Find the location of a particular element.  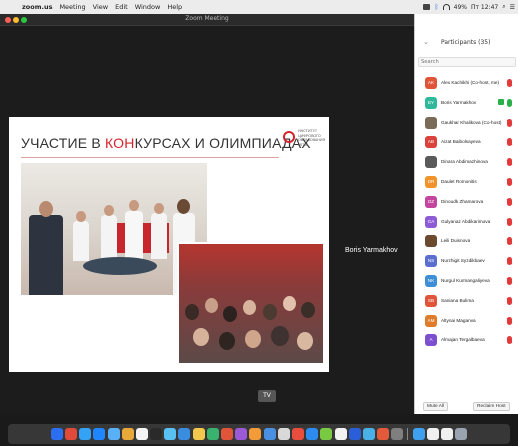

search-icon: ⌕ is located at coordinates (503, 7).